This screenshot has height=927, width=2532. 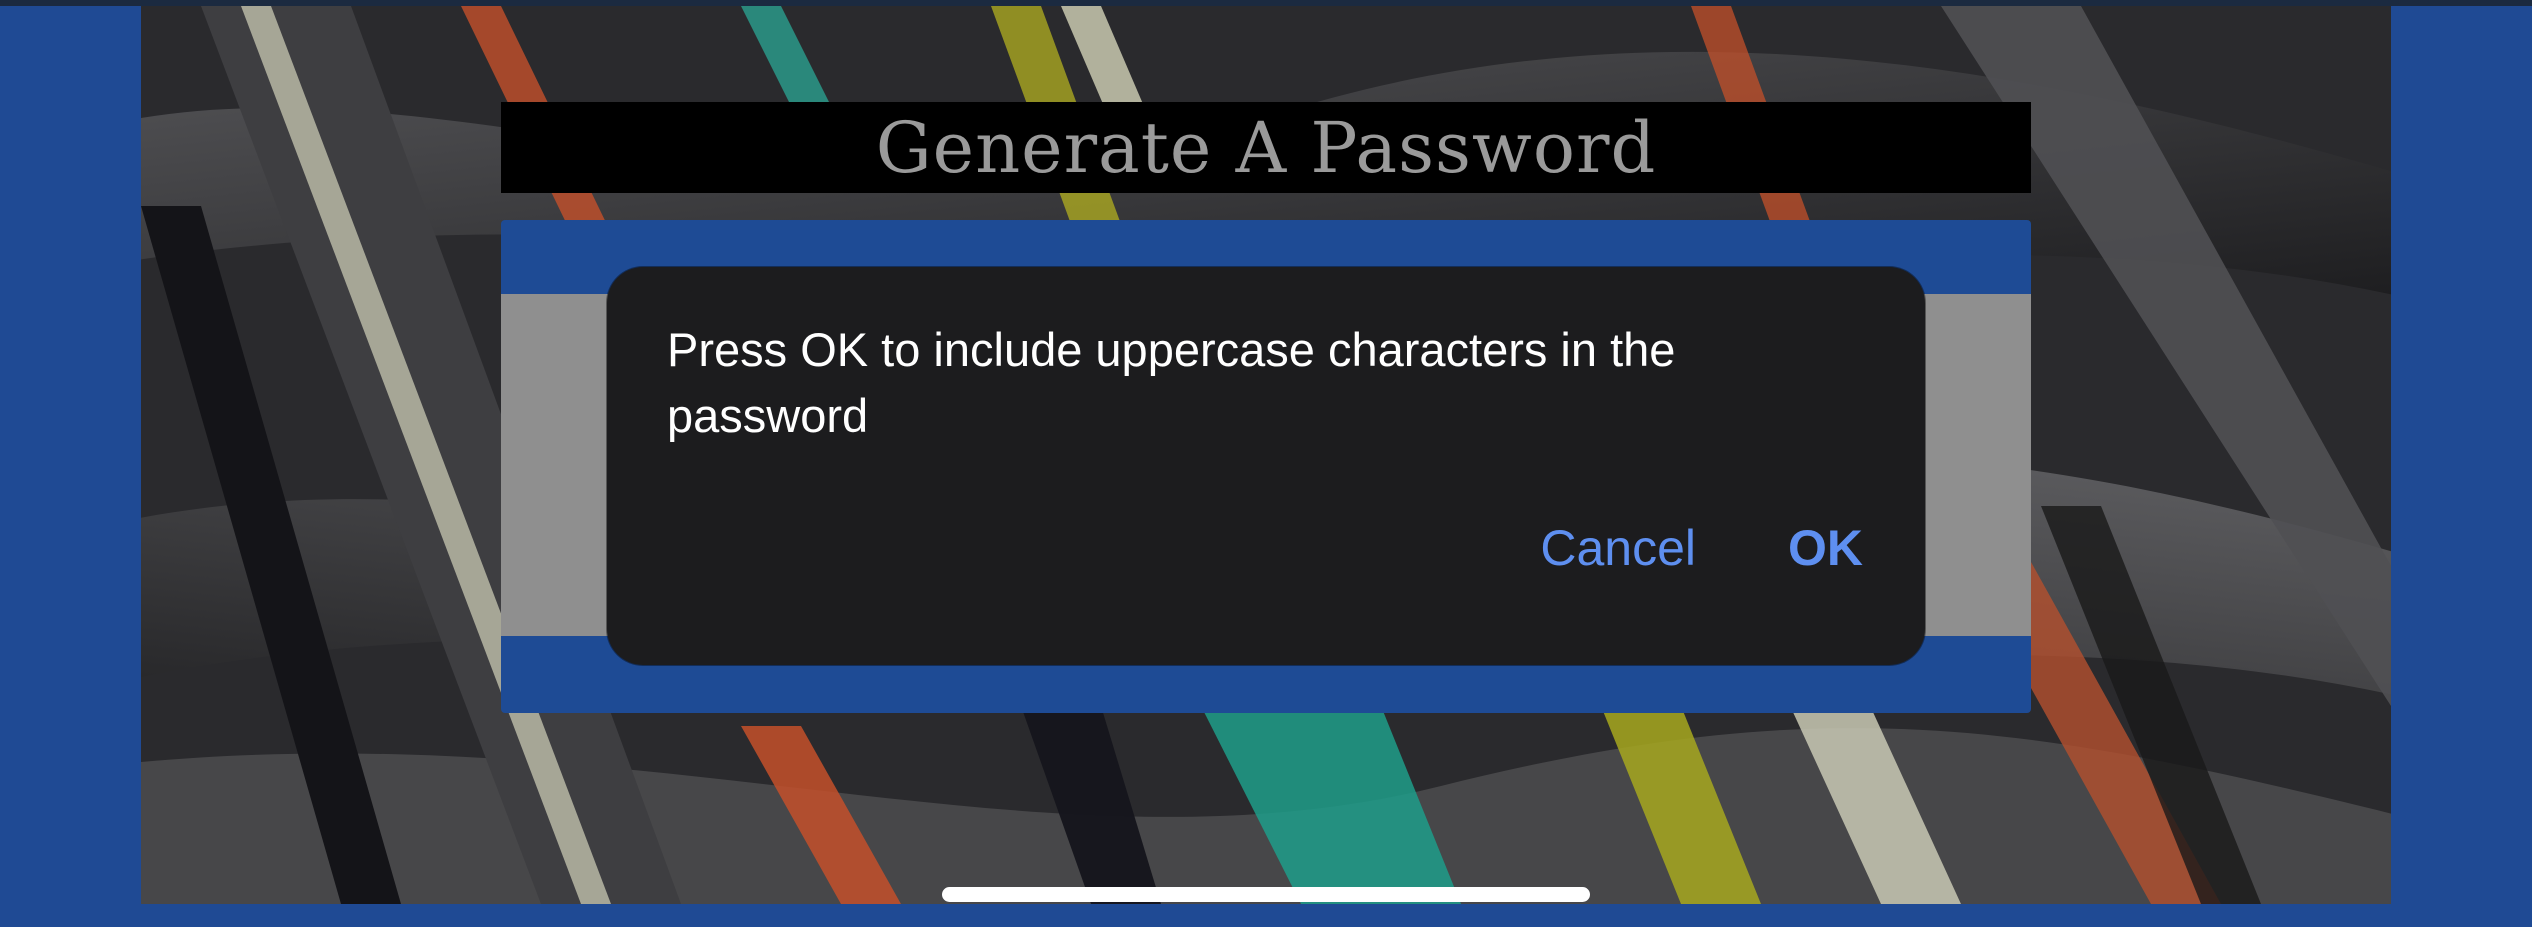 What do you see at coordinates (1266, 915) in the screenshot?
I see `bottom-frame-strip` at bounding box center [1266, 915].